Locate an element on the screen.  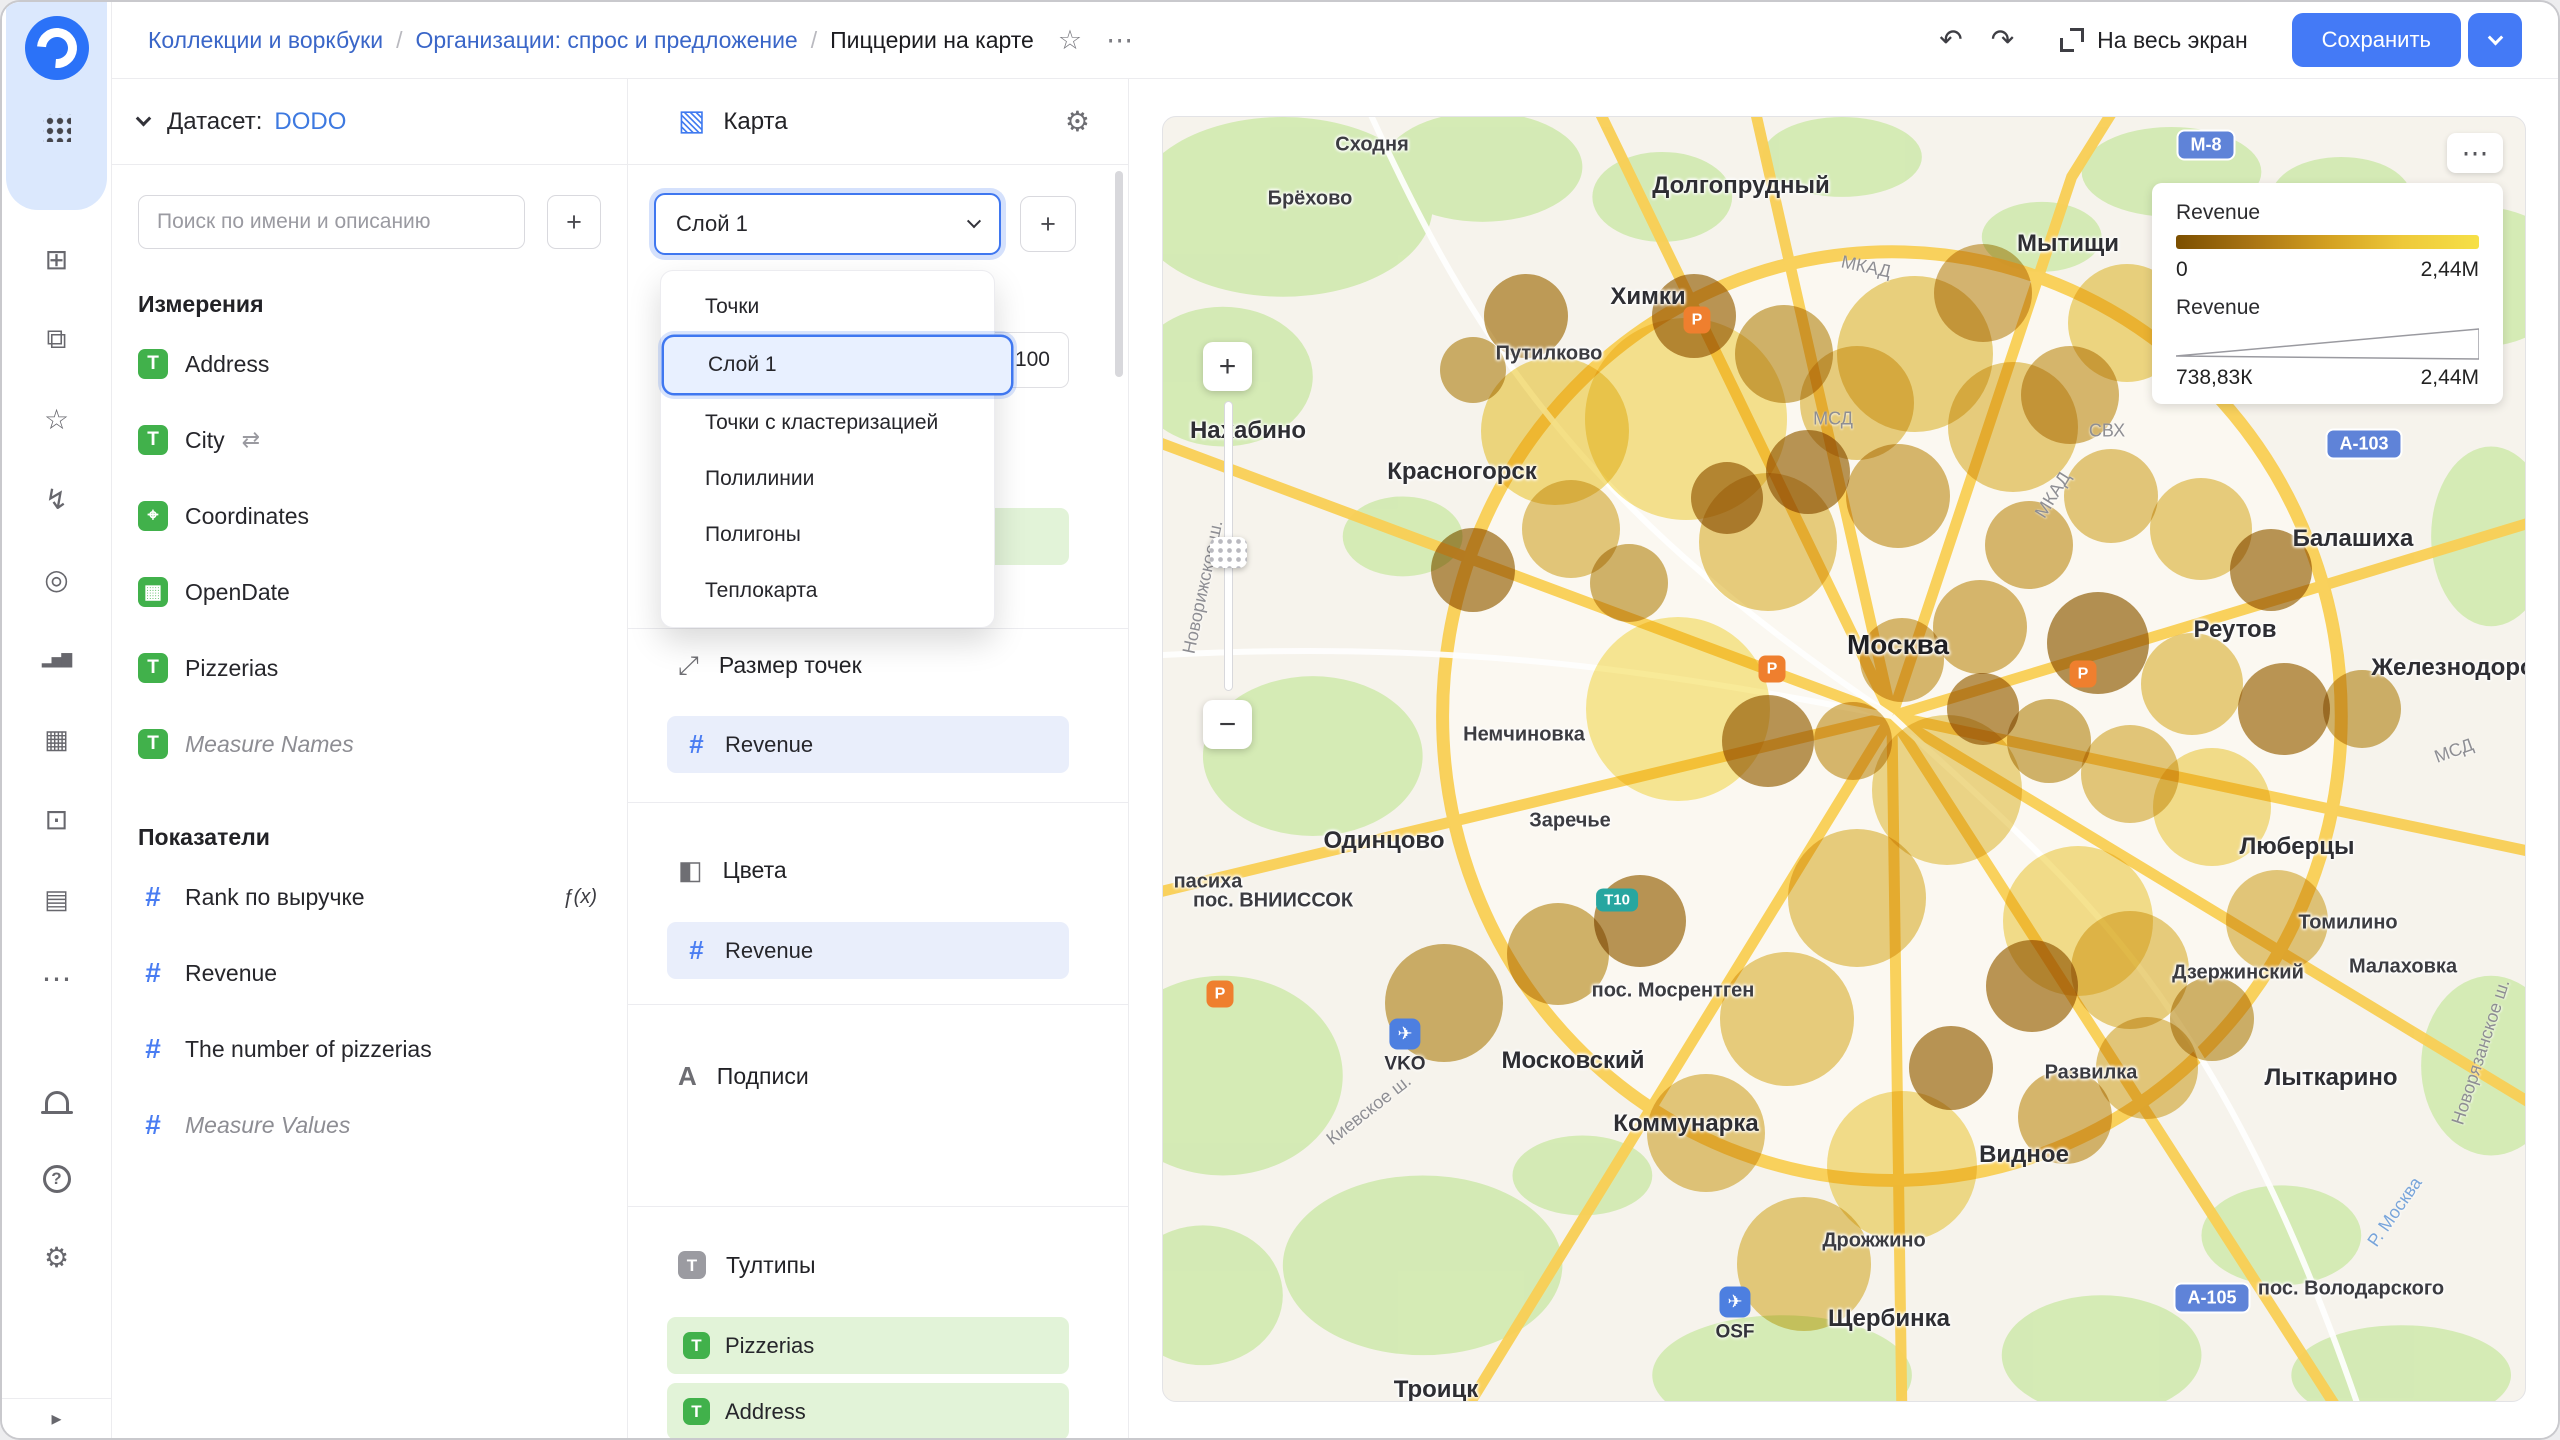
map-place-label: Щербинка is located at coordinates (1889, 1318).